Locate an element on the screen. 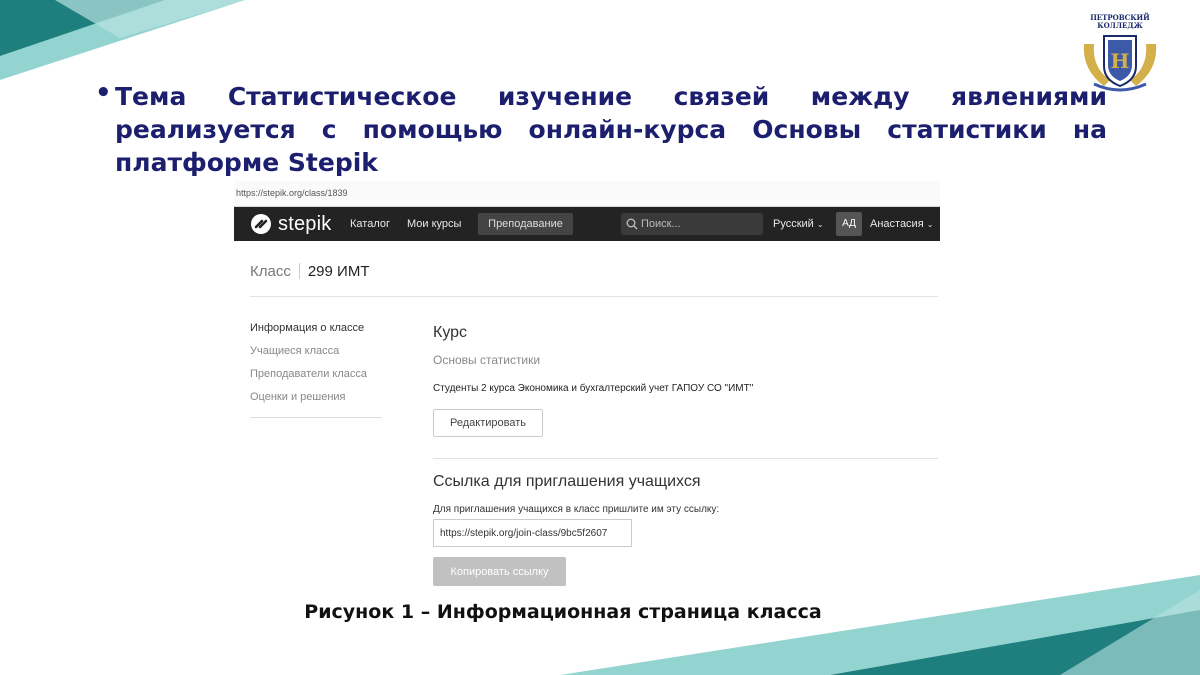 The width and height of the screenshot is (1200, 675). title-divider is located at coordinates (299, 271).